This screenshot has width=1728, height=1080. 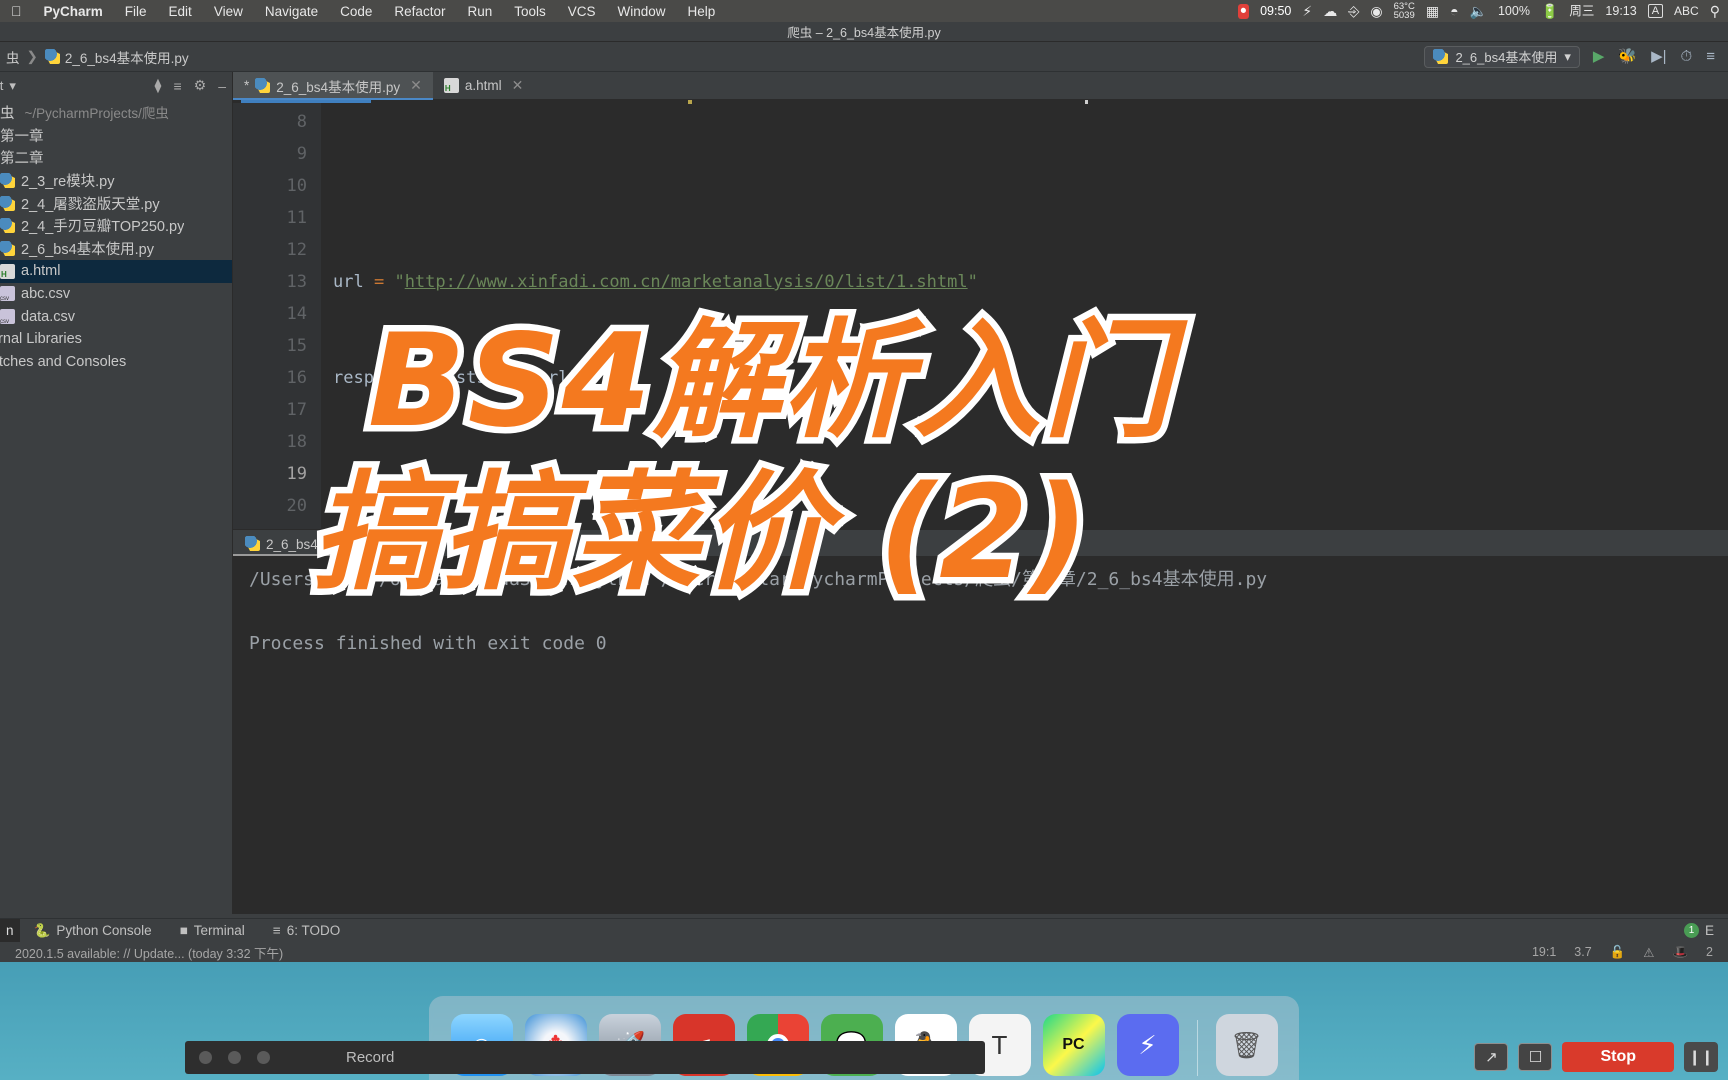 I want to click on run-button: ▶, so click(x=1599, y=56).